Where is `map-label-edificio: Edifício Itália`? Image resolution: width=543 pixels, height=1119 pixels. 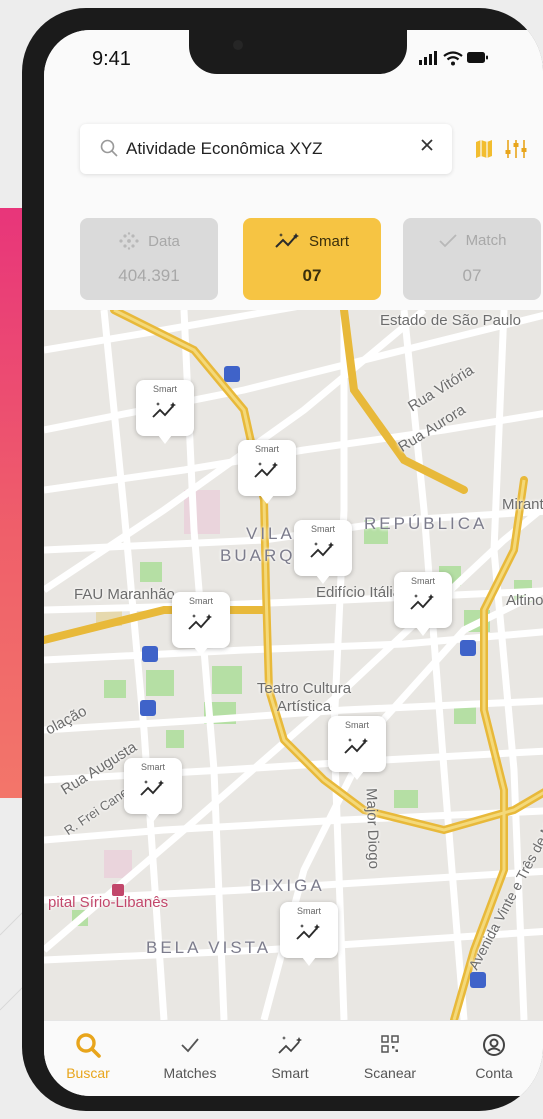 map-label-edificio: Edifício Itália is located at coordinates (359, 592).